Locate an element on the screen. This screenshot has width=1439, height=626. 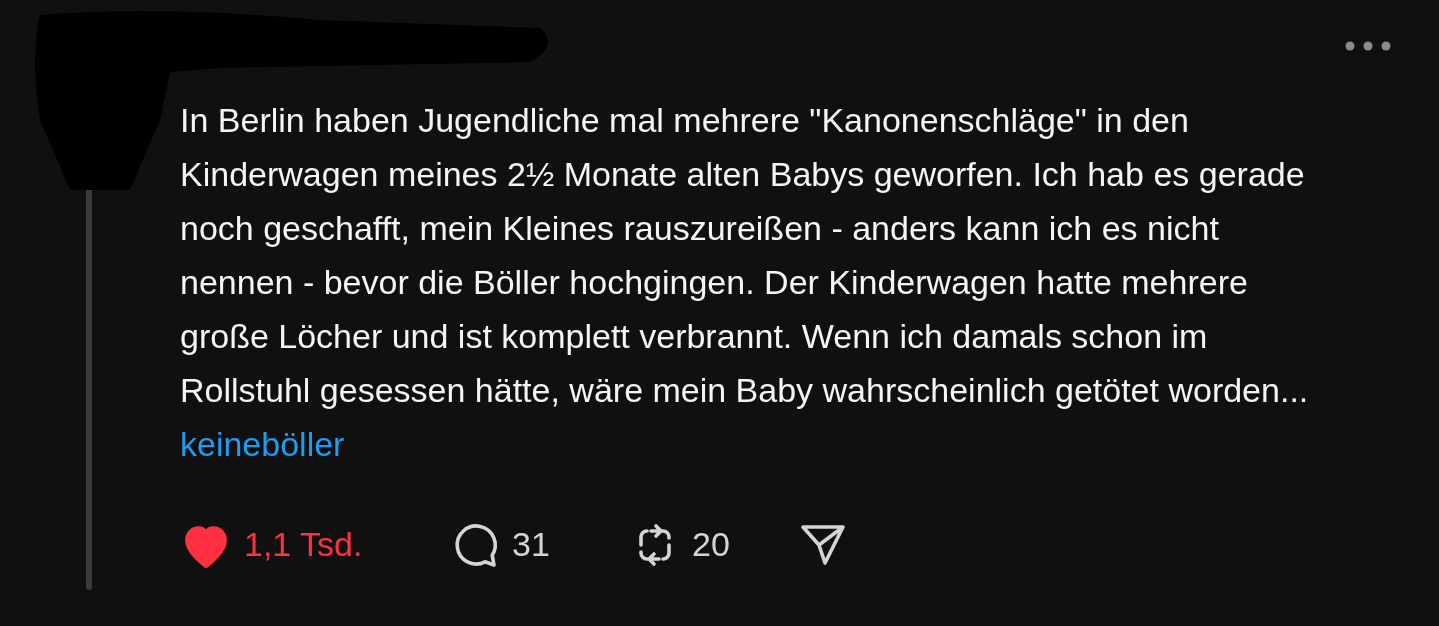
reply-button: 31 is located at coordinates (500, 544).